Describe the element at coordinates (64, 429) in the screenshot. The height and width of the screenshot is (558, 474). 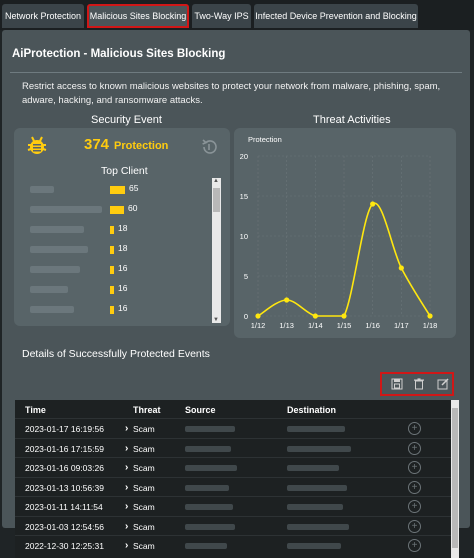
I see `event-time: 2023-01-17 16:19:56` at that location.